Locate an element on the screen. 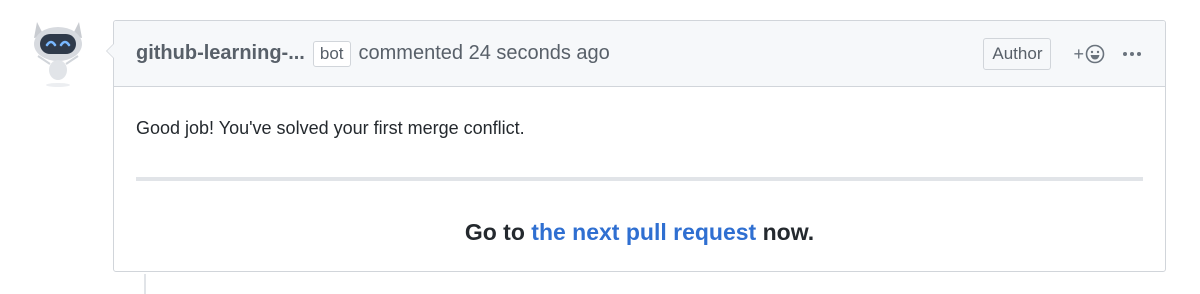 The image size is (1200, 294). plus-icon: + is located at coordinates (1078, 54).